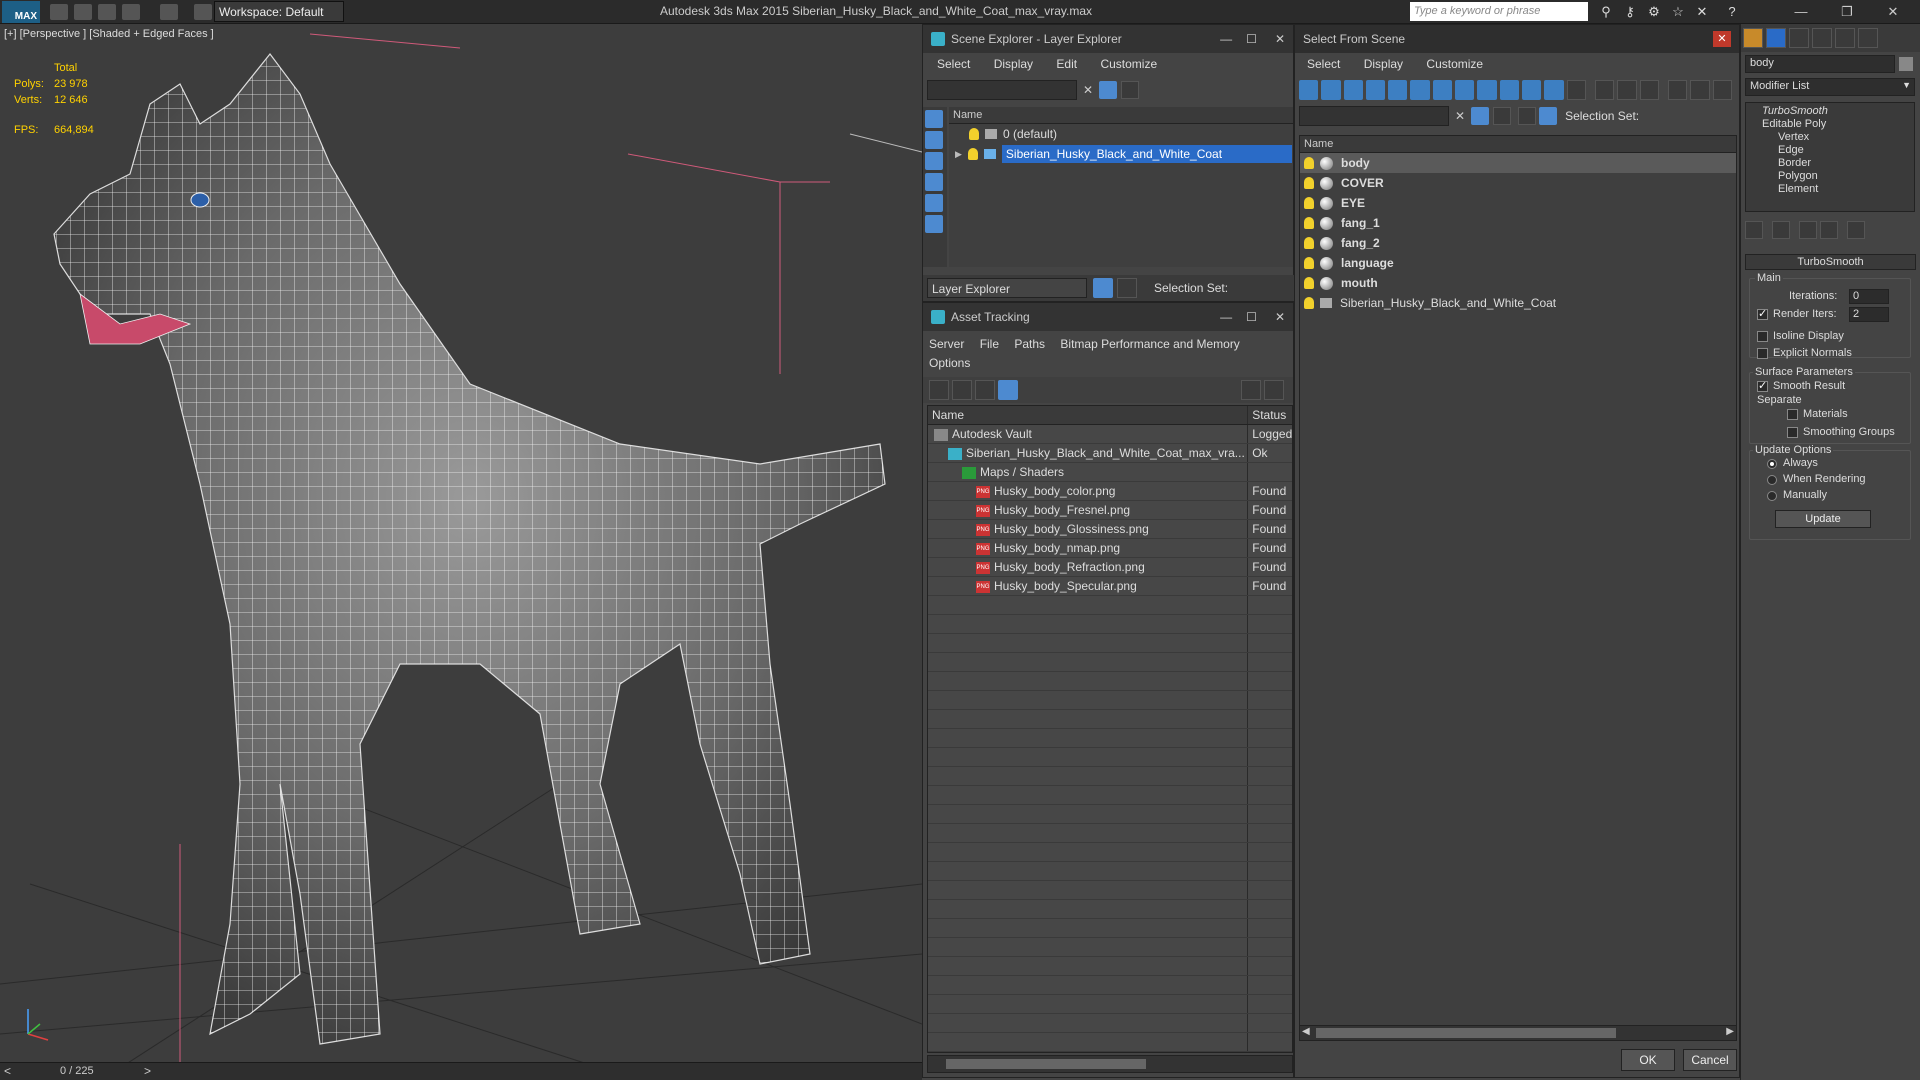 The image size is (1920, 1080). What do you see at coordinates (131, 12) in the screenshot?
I see `undo-icon` at bounding box center [131, 12].